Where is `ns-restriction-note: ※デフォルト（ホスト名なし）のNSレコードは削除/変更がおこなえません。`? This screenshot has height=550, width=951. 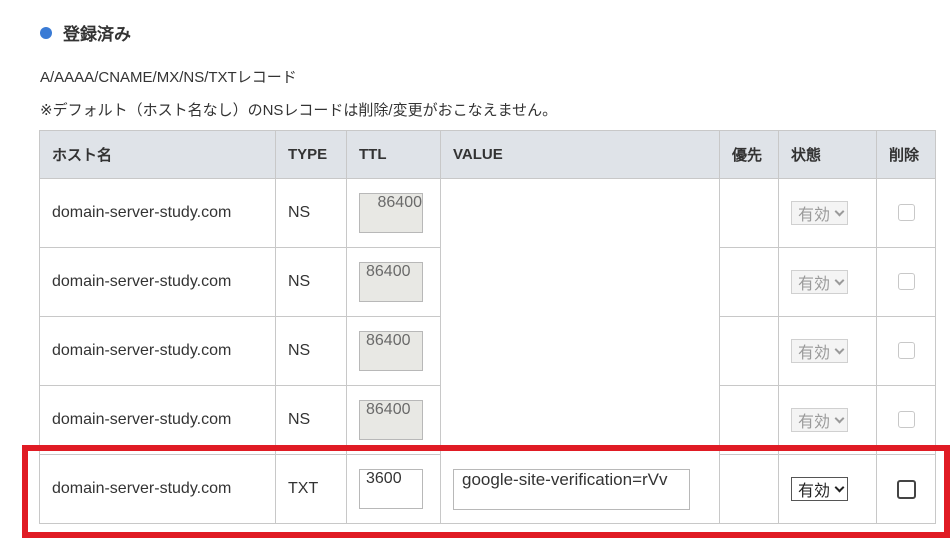
ns-restriction-note: ※デフォルト（ホスト名なし）のNSレコードは削除/変更がおこなえません。 is located at coordinates (299, 110).